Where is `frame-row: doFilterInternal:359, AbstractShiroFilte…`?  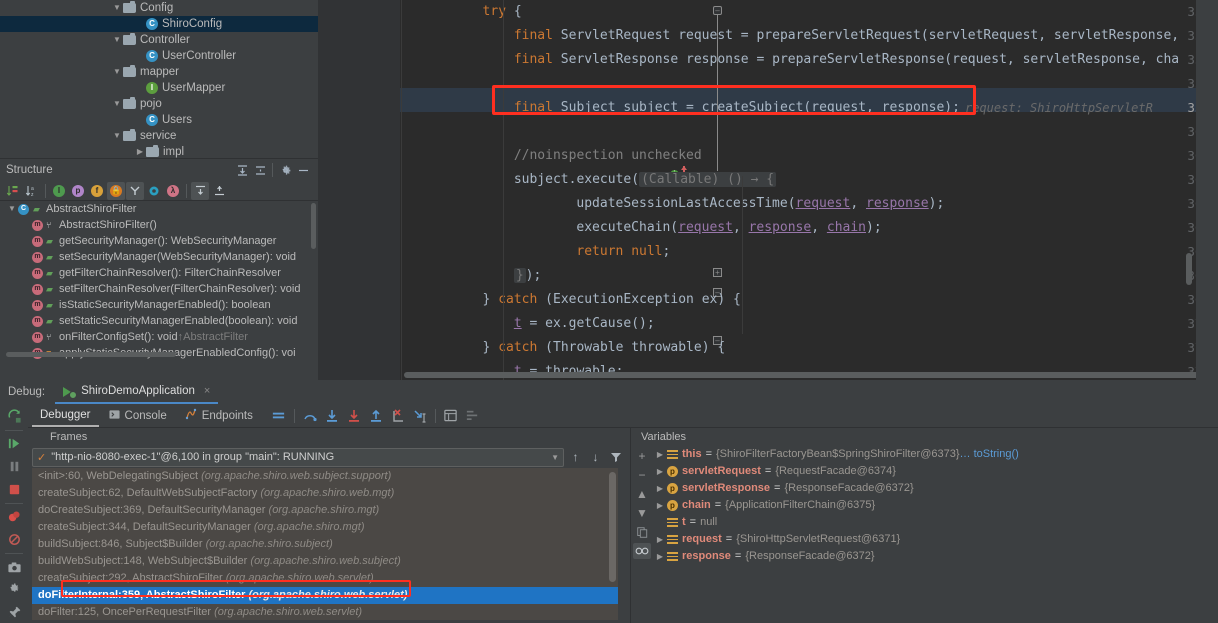
frame-row: doFilterInternal:359, AbstractShiroFilte… is located at coordinates (325, 595).